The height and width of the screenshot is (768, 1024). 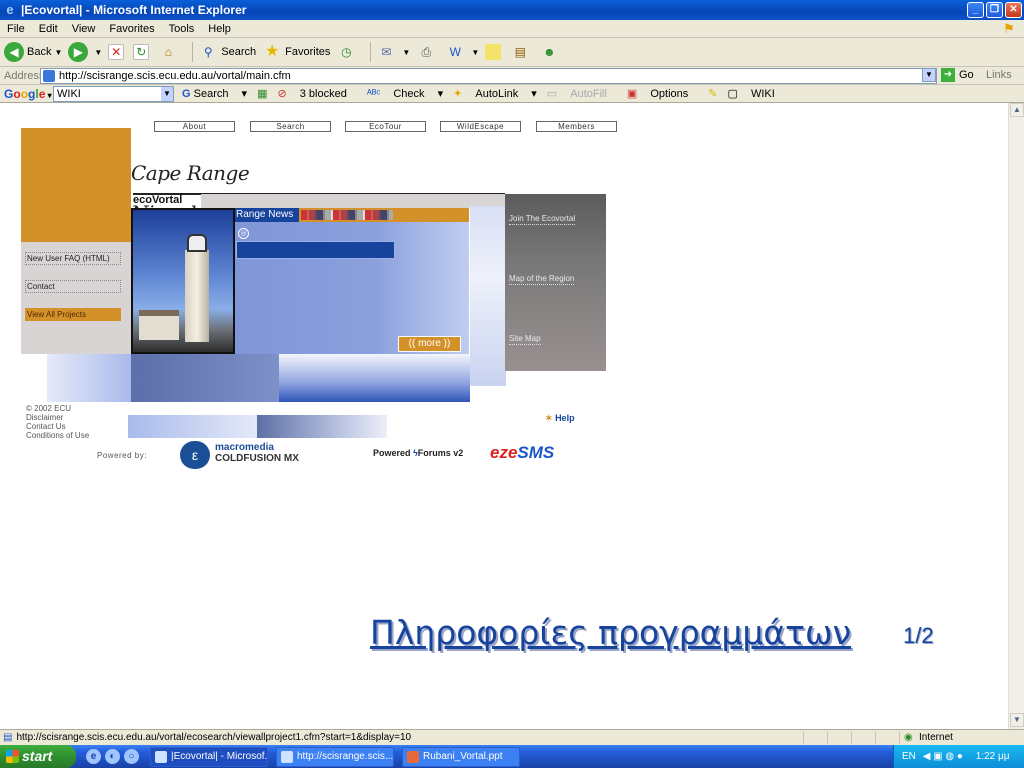 I want to click on new-user-faq-link: New User FAQ (HTML), so click(x=73, y=258).